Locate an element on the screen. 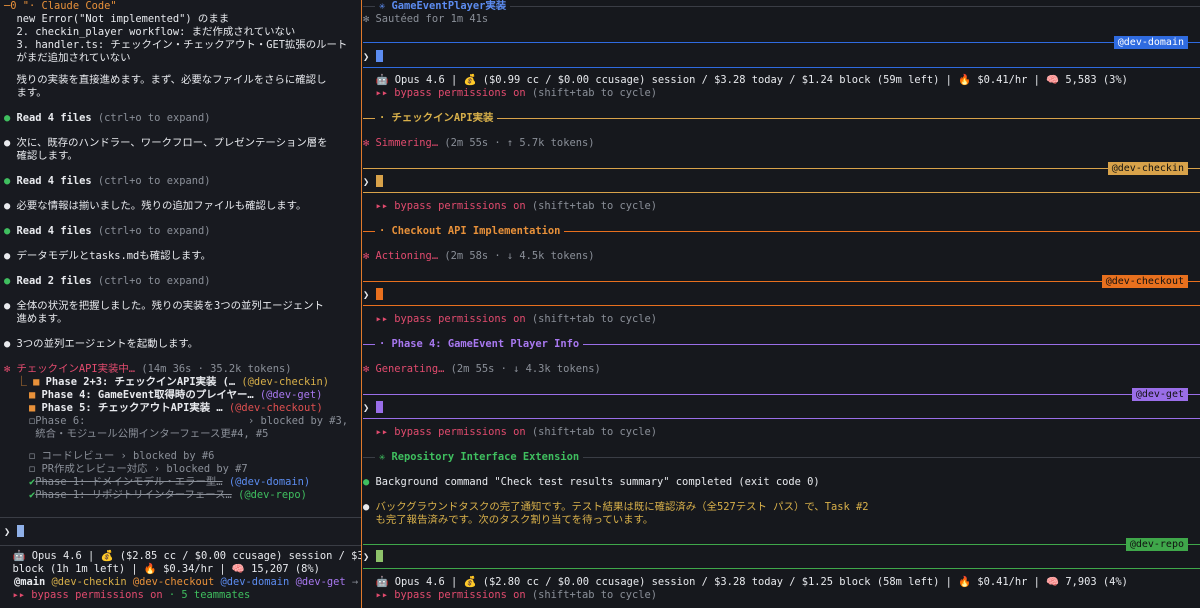 This screenshot has width=1200, height=608. badge-dev-domain: @dev-domain is located at coordinates (1150, 42).